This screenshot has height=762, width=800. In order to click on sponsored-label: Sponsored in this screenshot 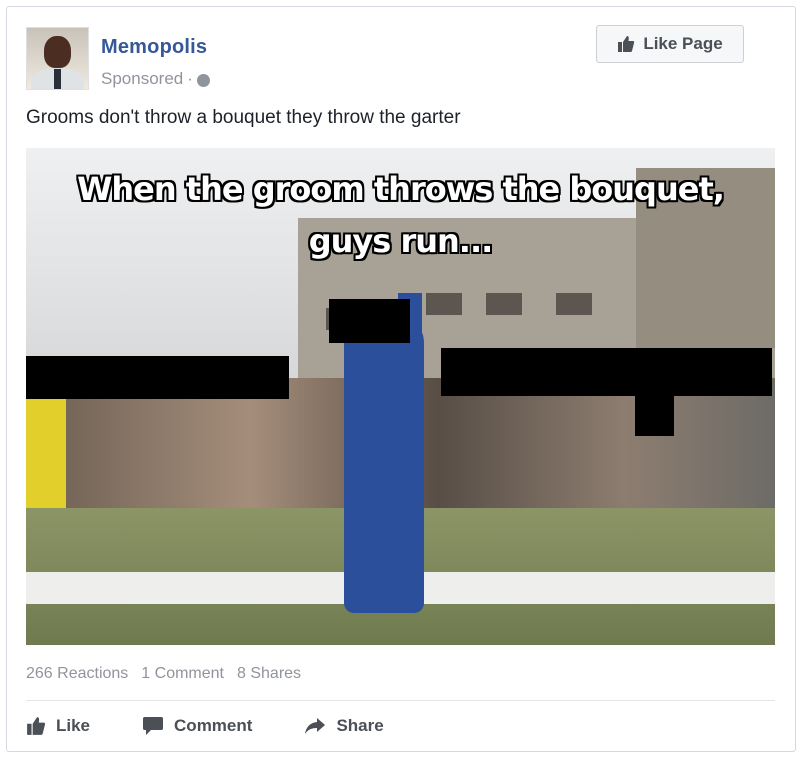, I will do `click(142, 79)`.